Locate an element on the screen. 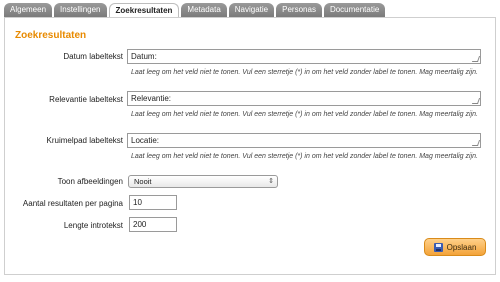  save-button-label: Opslaan is located at coordinates (461, 247).